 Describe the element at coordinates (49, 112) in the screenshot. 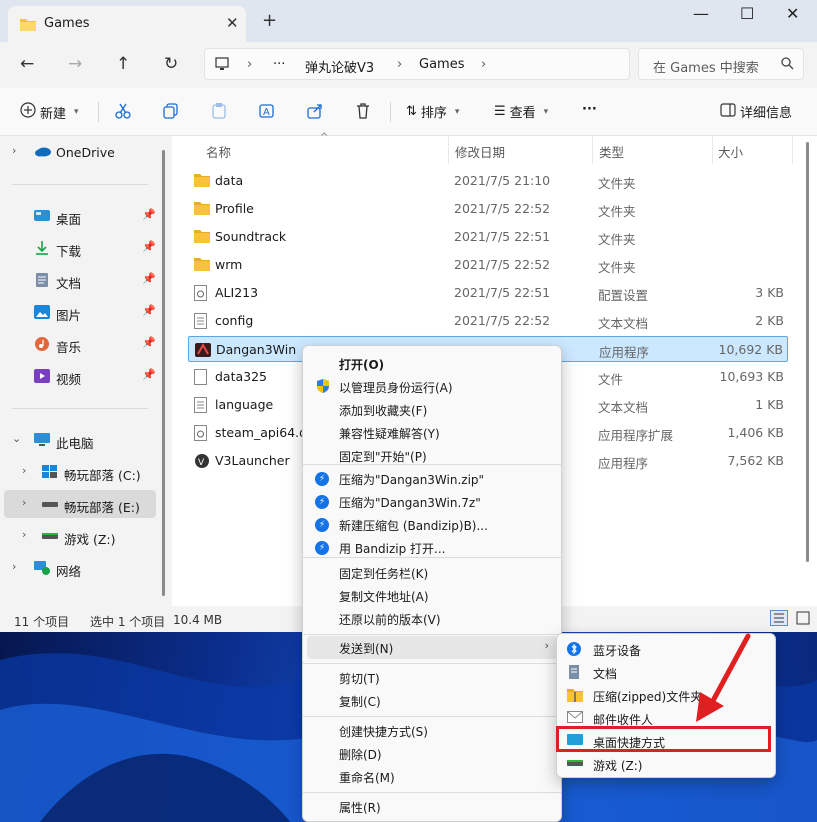

I see `new-button: 新建 ▾` at that location.